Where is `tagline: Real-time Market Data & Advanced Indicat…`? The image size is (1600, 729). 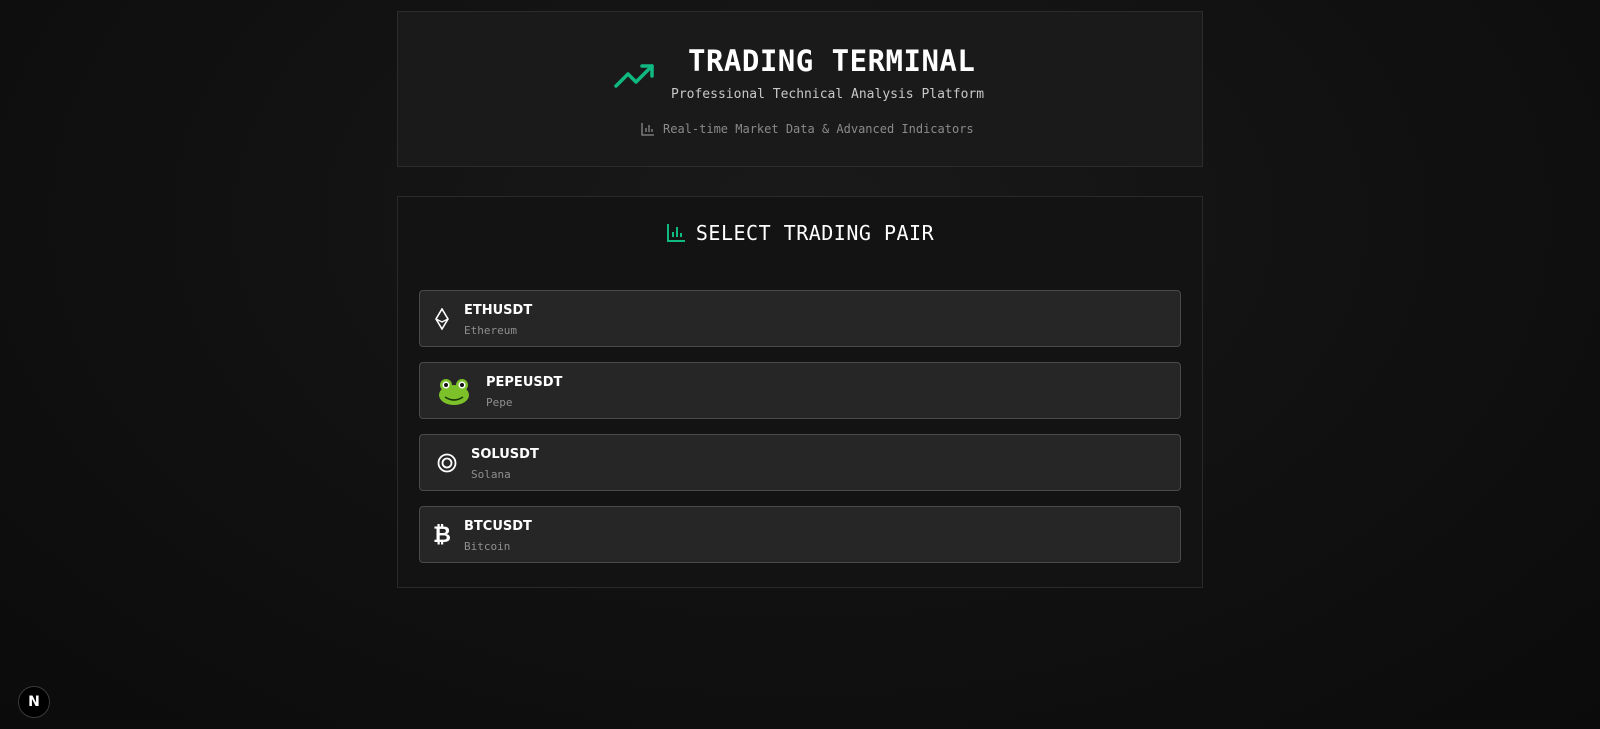
tagline: Real-time Market Data & Advanced Indicat… is located at coordinates (807, 129).